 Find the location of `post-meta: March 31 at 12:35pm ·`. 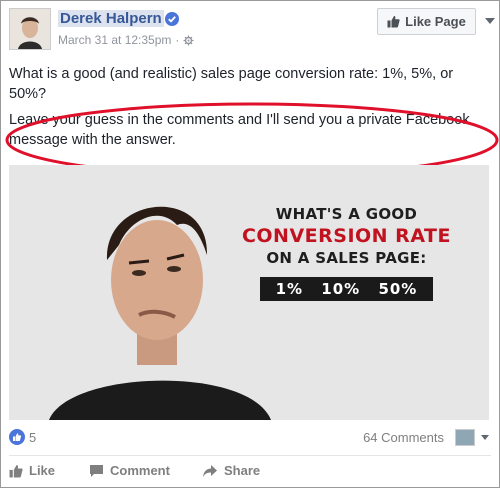

post-meta: March 31 at 12:35pm · is located at coordinates (126, 40).